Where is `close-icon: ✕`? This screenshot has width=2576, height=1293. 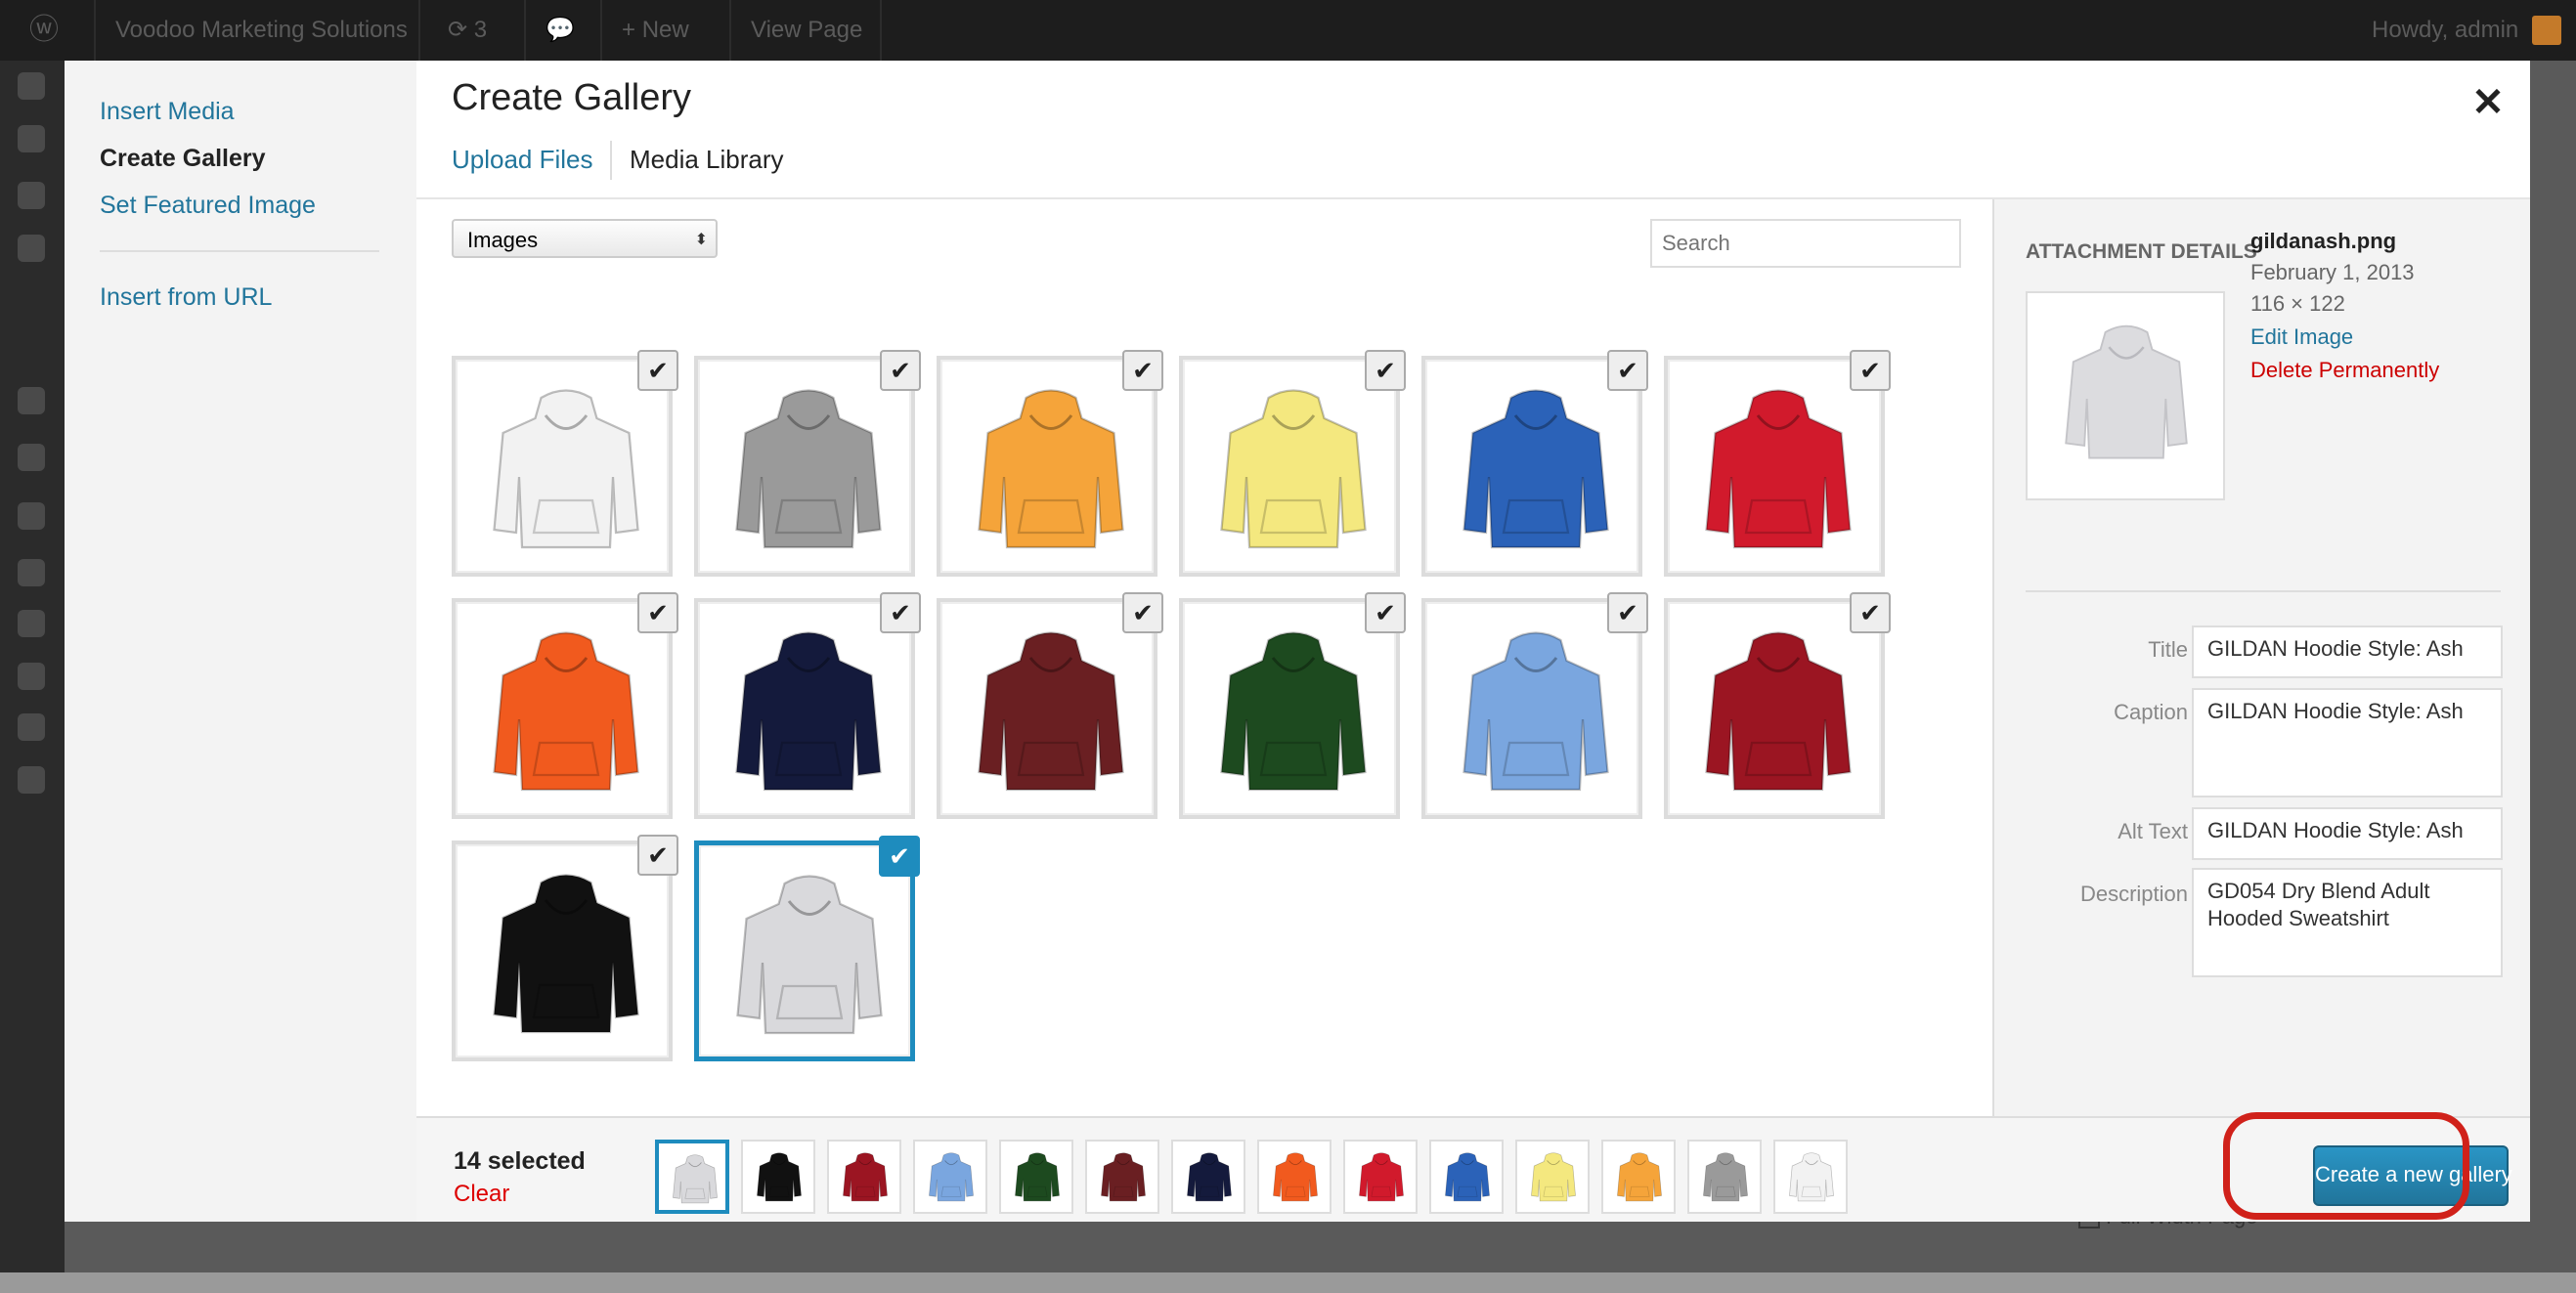
close-icon: ✕ is located at coordinates (2488, 102).